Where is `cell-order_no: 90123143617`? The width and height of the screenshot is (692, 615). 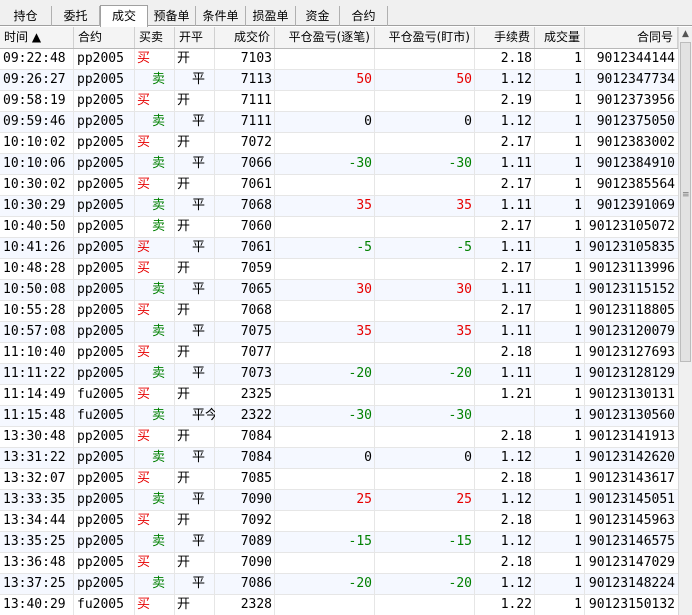 cell-order_no: 90123143617 is located at coordinates (631, 478).